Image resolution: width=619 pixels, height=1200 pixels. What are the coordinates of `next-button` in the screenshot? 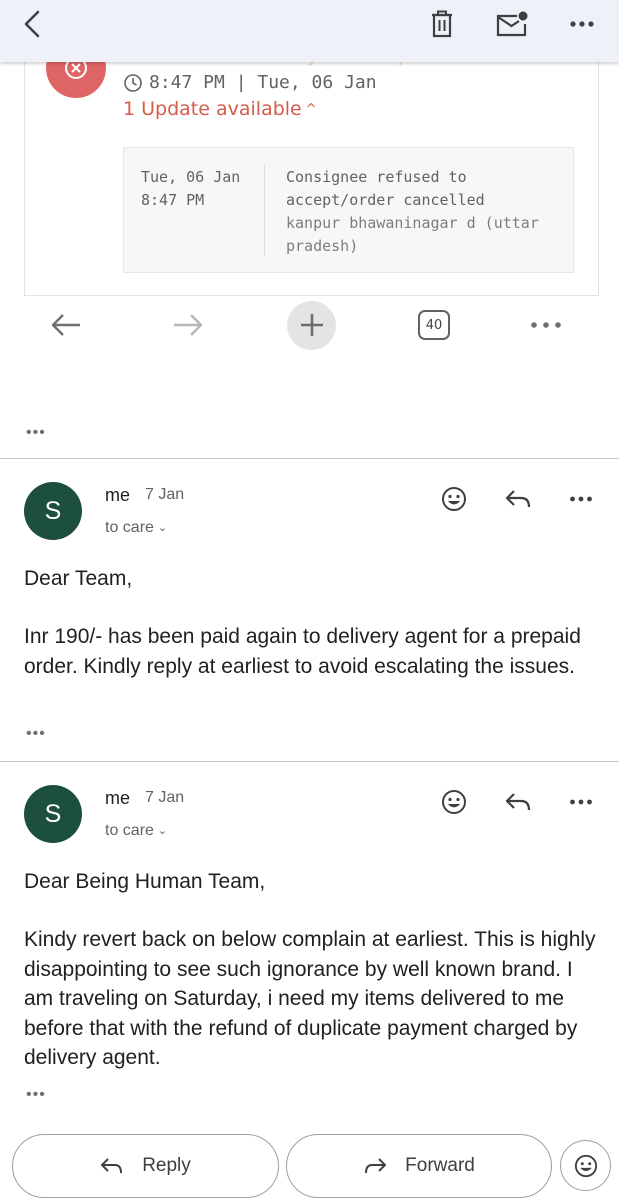 It's located at (188, 325).